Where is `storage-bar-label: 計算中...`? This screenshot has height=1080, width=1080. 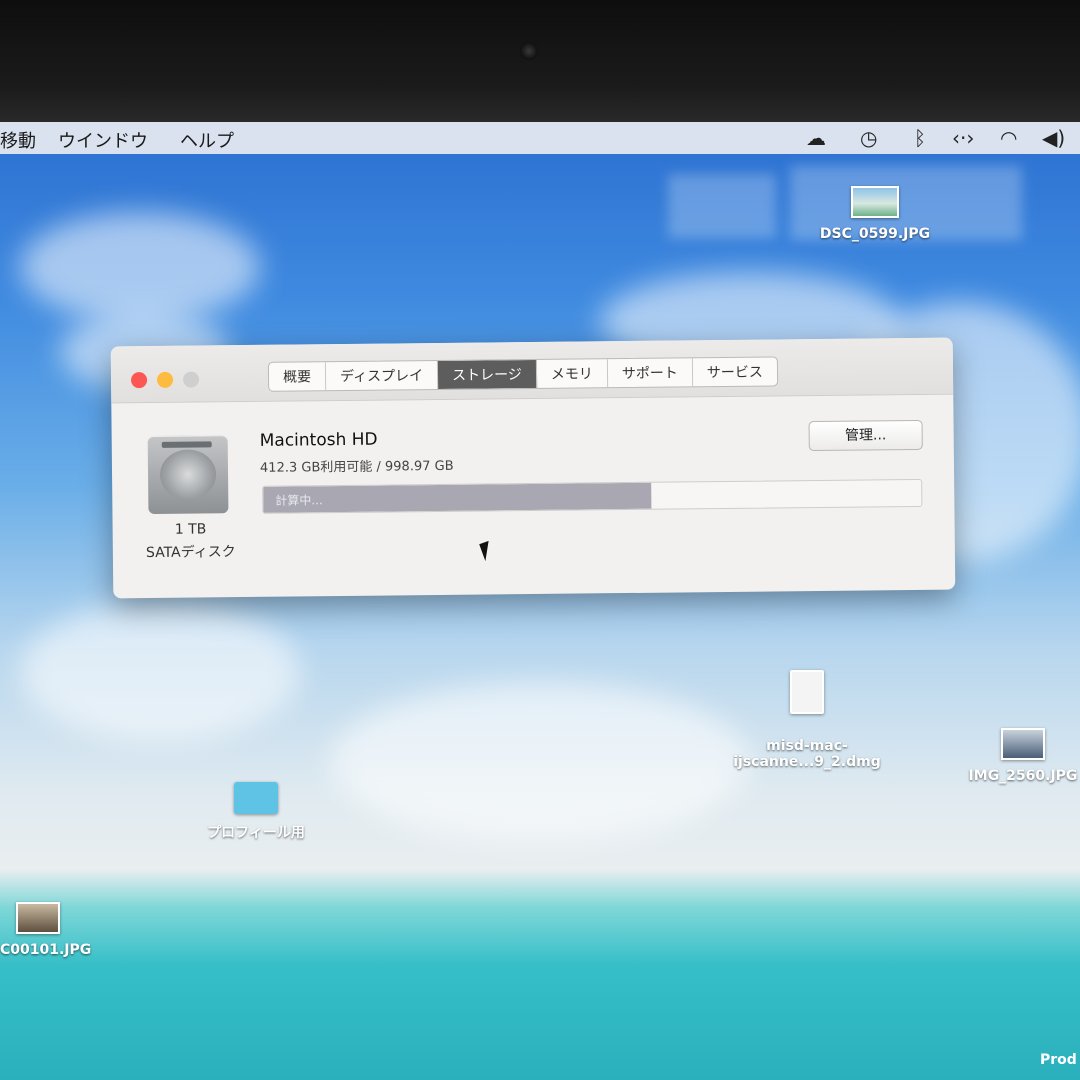
storage-bar-label: 計算中... is located at coordinates (299, 500).